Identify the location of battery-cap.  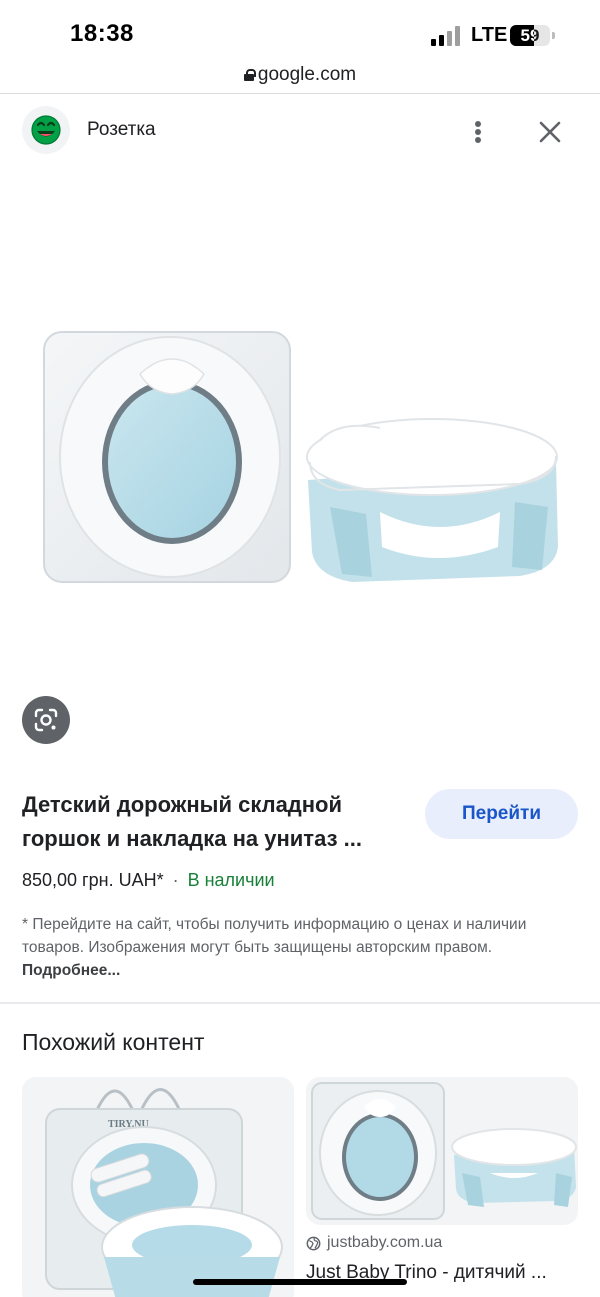
(553, 35).